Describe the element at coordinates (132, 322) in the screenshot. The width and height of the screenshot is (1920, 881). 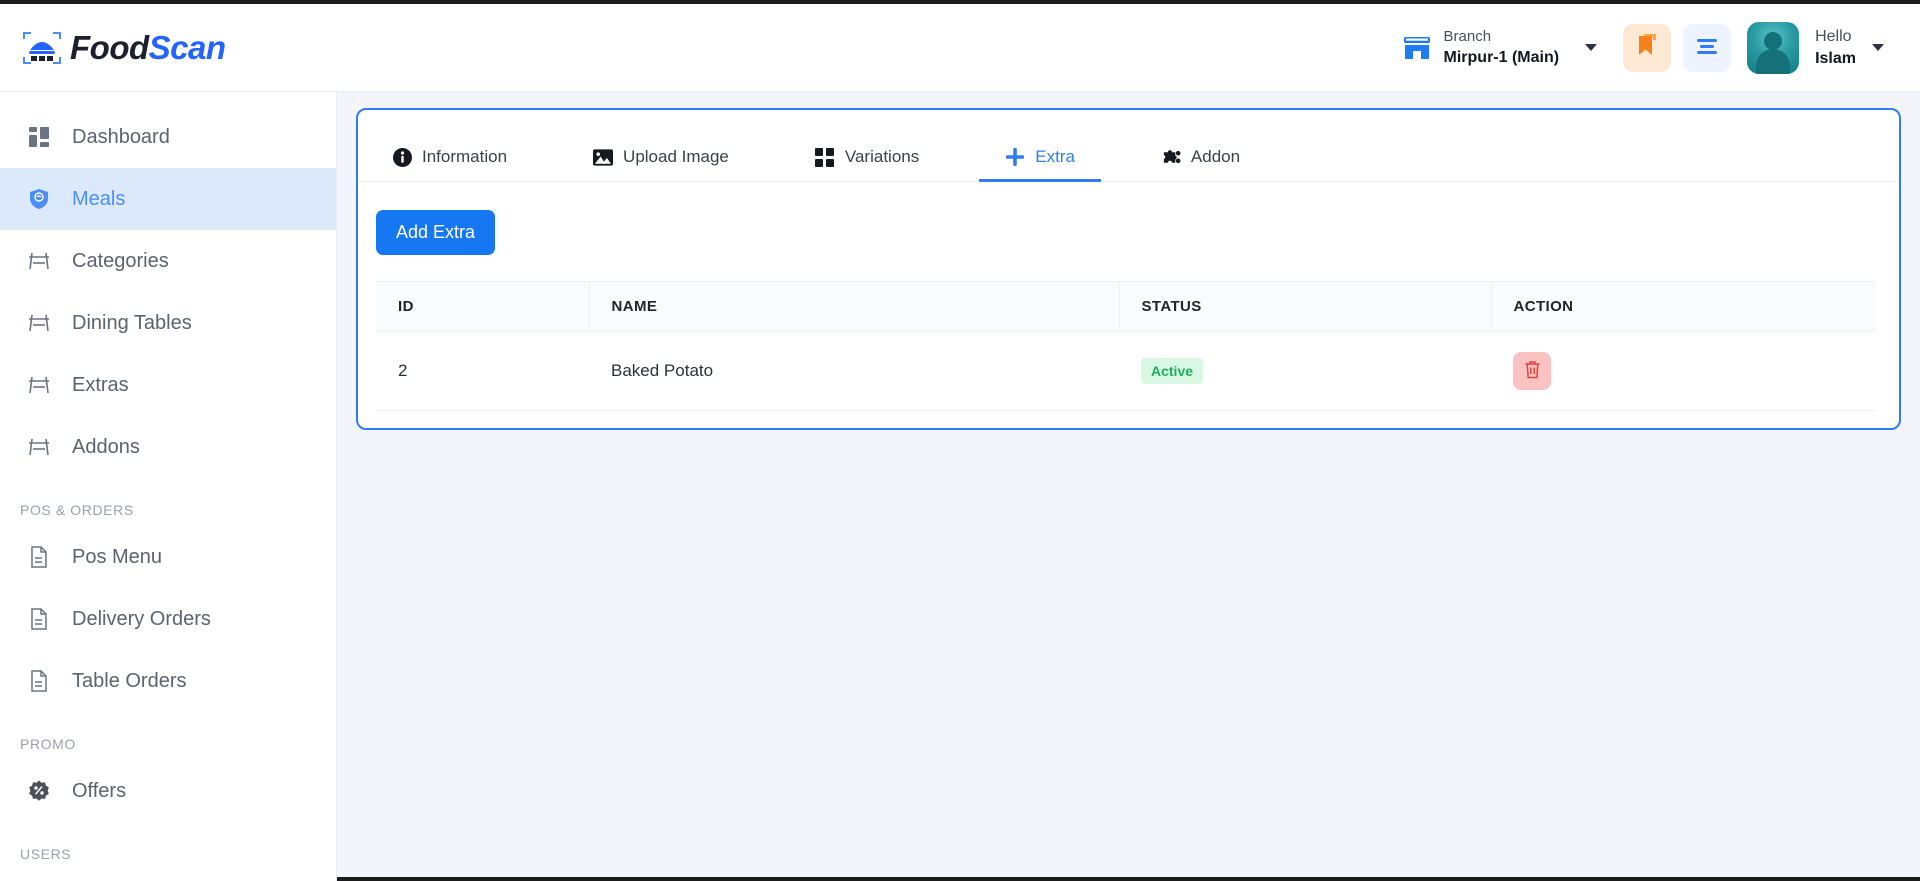
I see `sidebar-item-label: Dining Tables` at that location.